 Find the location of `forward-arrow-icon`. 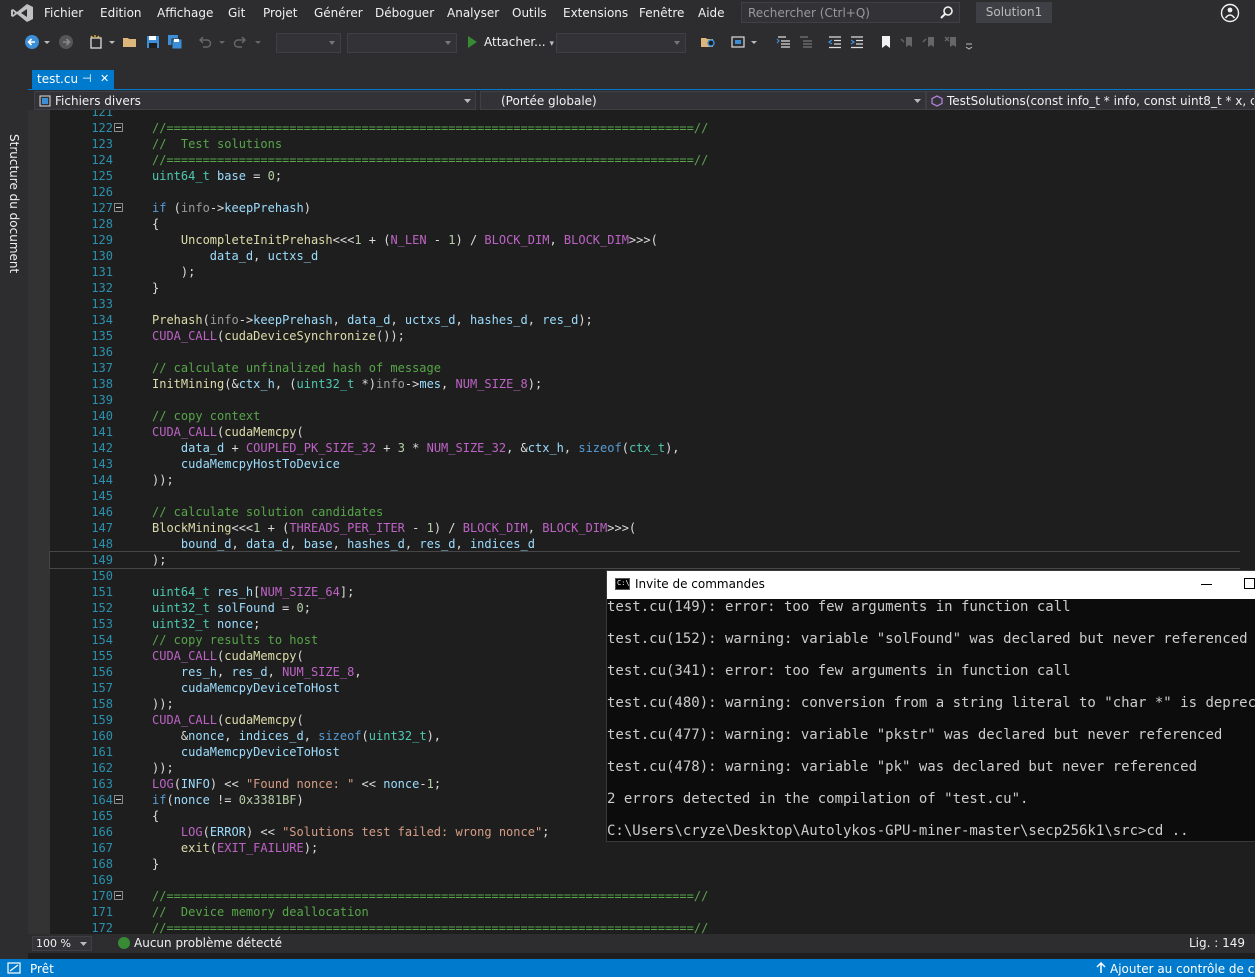

forward-arrow-icon is located at coordinates (66, 42).